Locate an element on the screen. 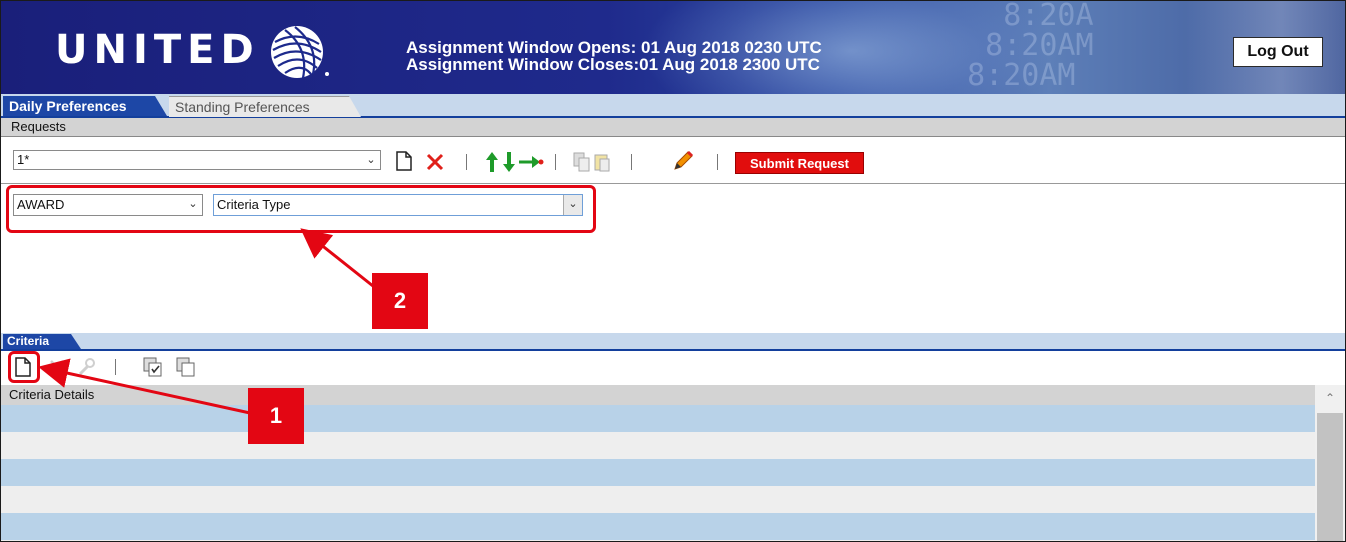 Image resolution: width=1346 pixels, height=542 pixels. criteria-toolbar is located at coordinates (673, 368).